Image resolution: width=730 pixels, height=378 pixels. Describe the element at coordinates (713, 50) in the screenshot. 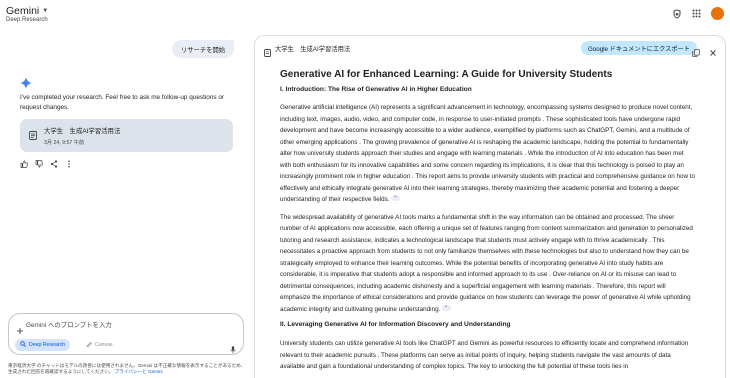

I see `close-icon` at that location.